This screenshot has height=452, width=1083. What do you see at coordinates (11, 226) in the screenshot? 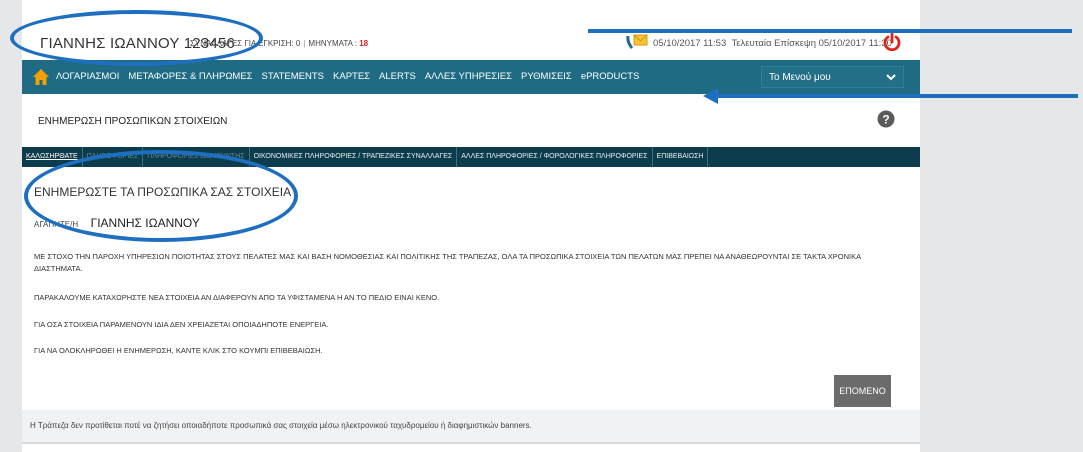
I see `page-gutter-left` at bounding box center [11, 226].